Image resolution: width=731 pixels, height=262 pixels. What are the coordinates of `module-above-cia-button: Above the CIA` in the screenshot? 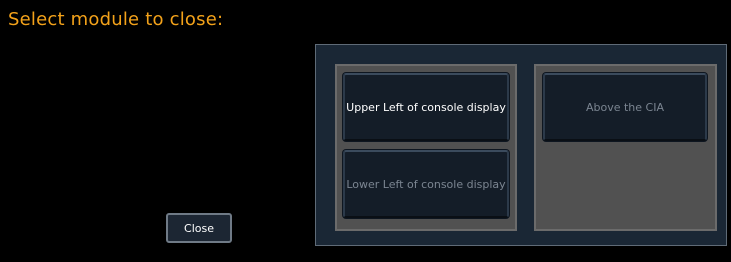 It's located at (625, 107).